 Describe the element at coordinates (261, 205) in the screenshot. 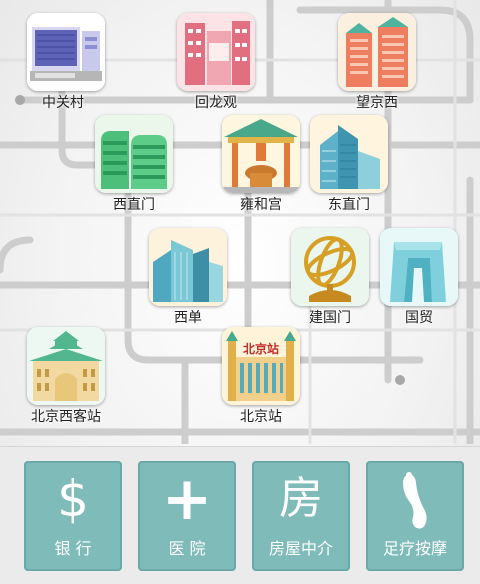

I see `poi-label-yonghegong: 雍和宫` at that location.